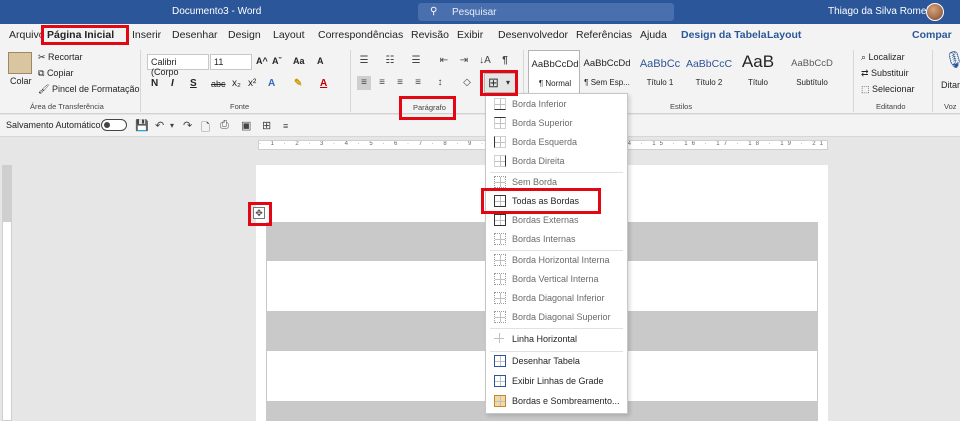 This screenshot has width=960, height=421. What do you see at coordinates (758, 72) in the screenshot?
I see `style-titulo: AaB Título` at bounding box center [758, 72].